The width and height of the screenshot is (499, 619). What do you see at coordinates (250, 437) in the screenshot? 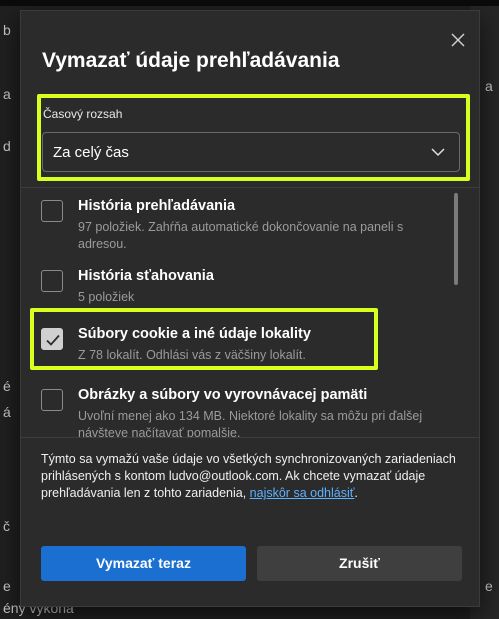
I see `divider-bottom` at bounding box center [250, 437].